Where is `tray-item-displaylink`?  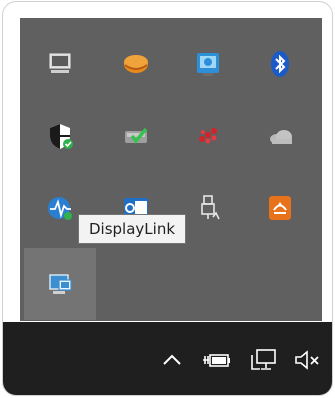
tray-item-displaylink is located at coordinates (60, 284).